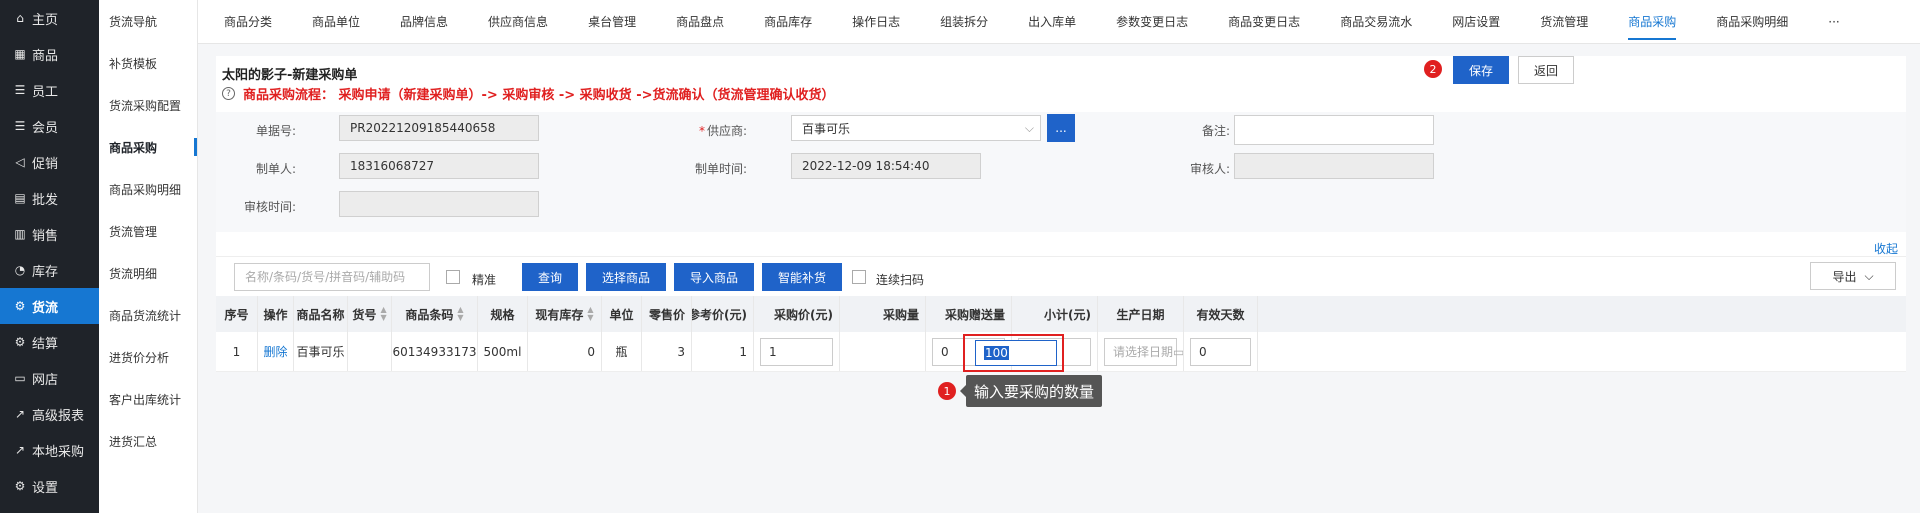  I want to click on import-product-button: 导入商品, so click(714, 277).